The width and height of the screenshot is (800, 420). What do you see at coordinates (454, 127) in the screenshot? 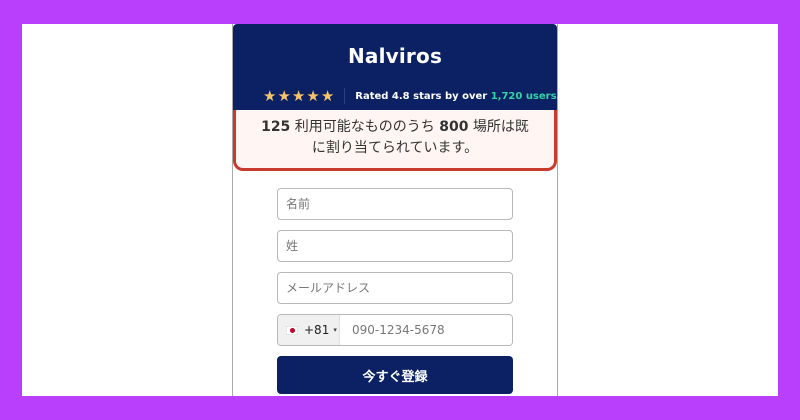
I see `alert-total-number: 800` at bounding box center [454, 127].